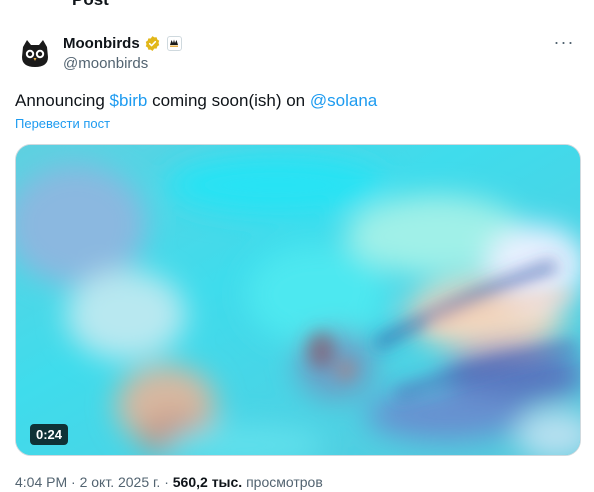 This screenshot has height=492, width=594. Describe the element at coordinates (564, 42) in the screenshot. I see `more-options-button: ···` at that location.